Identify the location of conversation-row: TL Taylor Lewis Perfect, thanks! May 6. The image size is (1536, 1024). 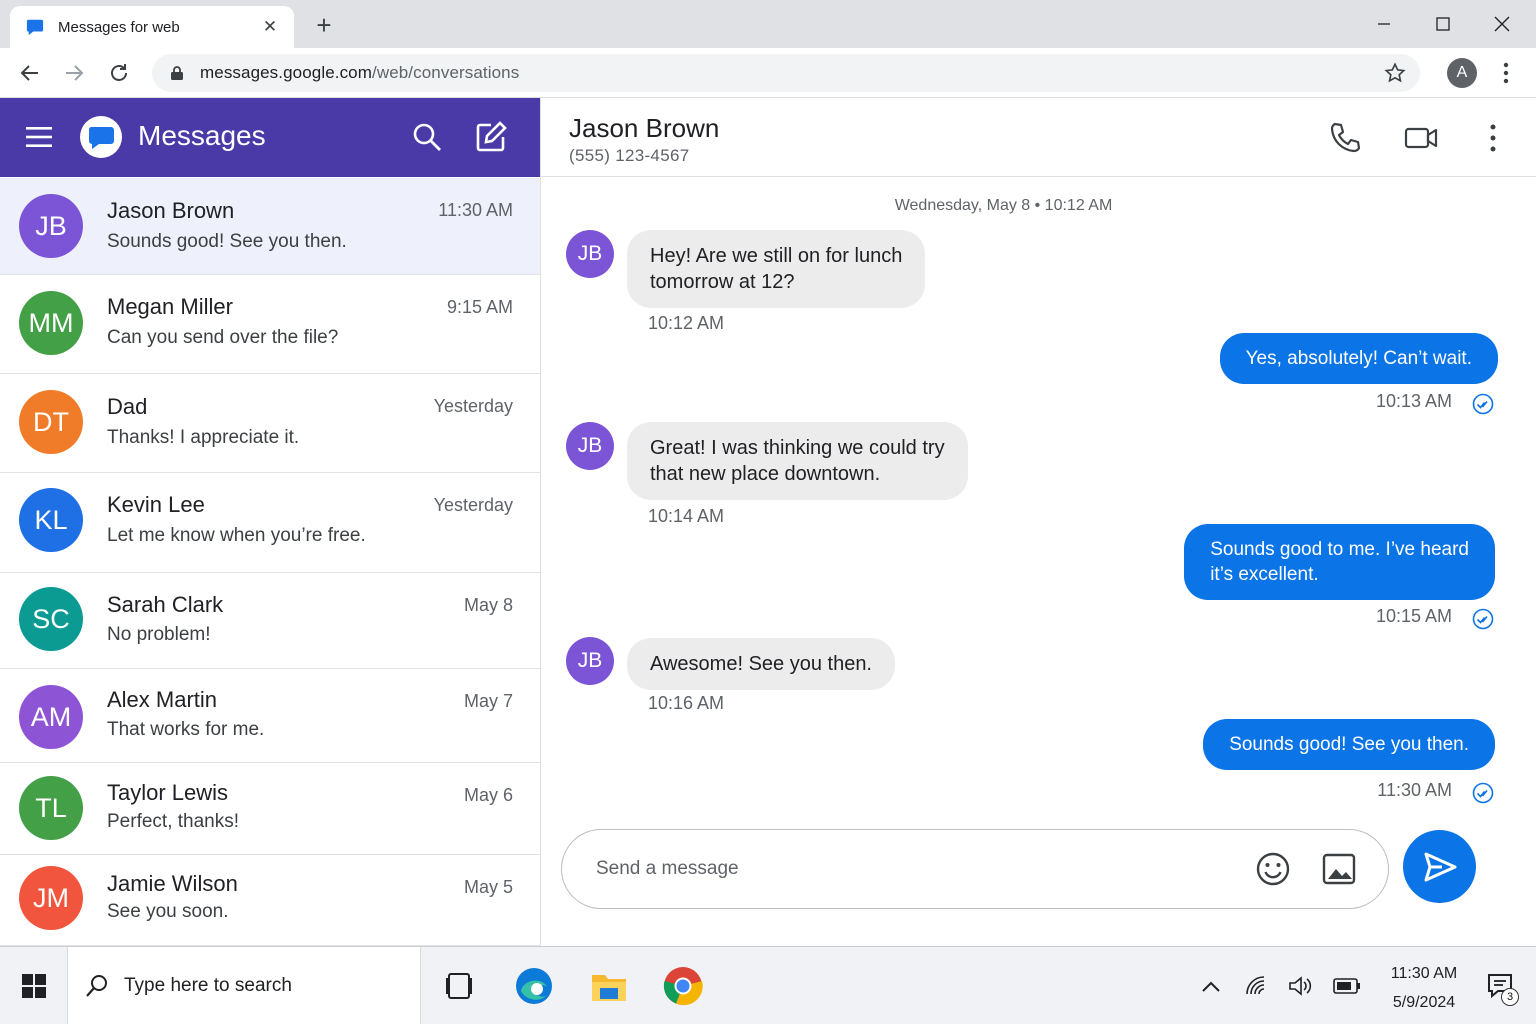
(270, 809).